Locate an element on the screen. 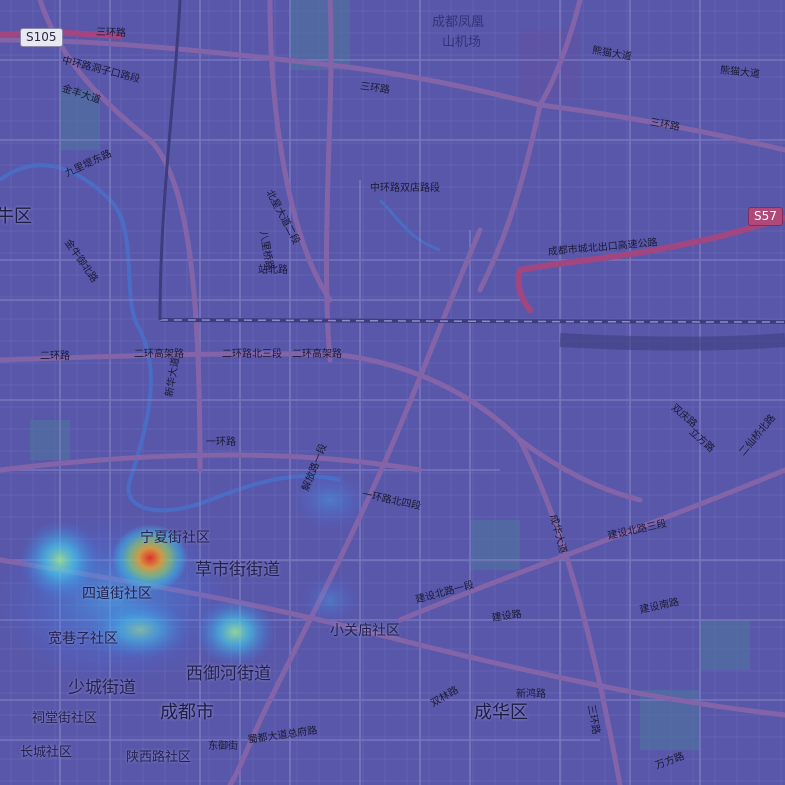 This screenshot has height=785, width=785. district-label-niu: 牛区 is located at coordinates (16, 216).